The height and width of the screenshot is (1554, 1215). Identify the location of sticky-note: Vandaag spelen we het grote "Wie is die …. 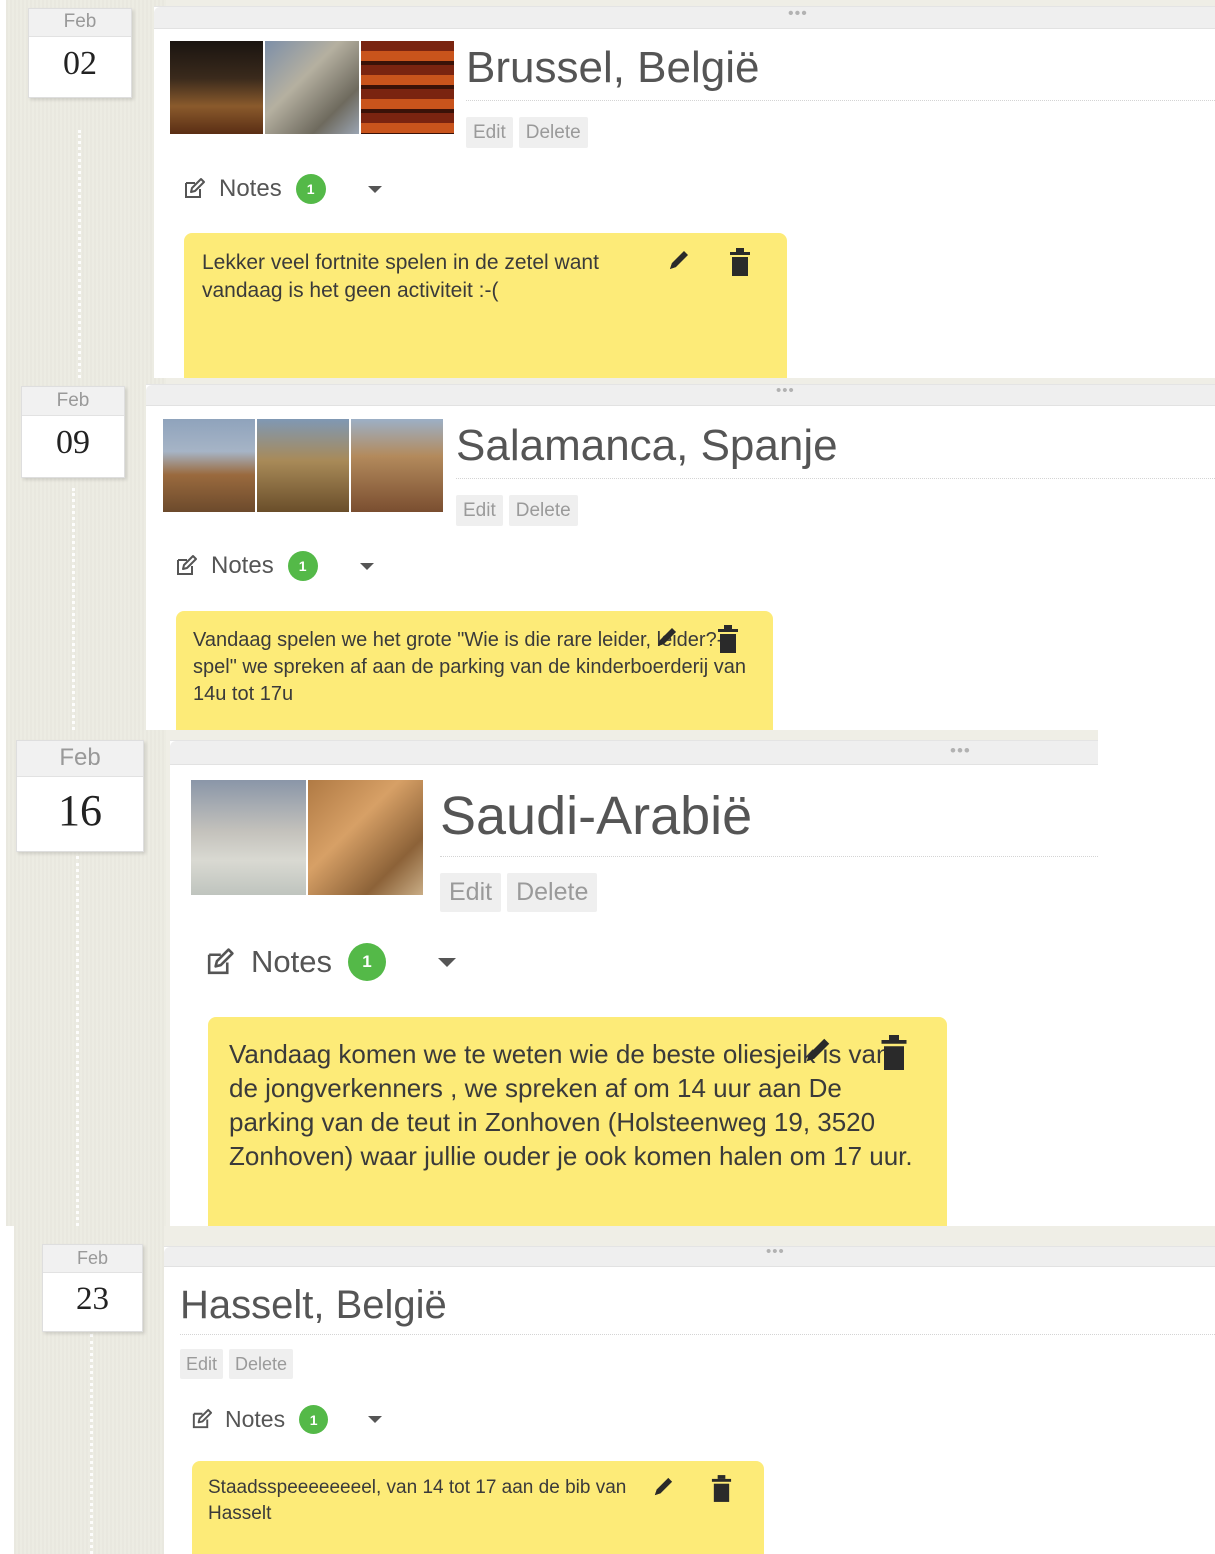
(474, 670).